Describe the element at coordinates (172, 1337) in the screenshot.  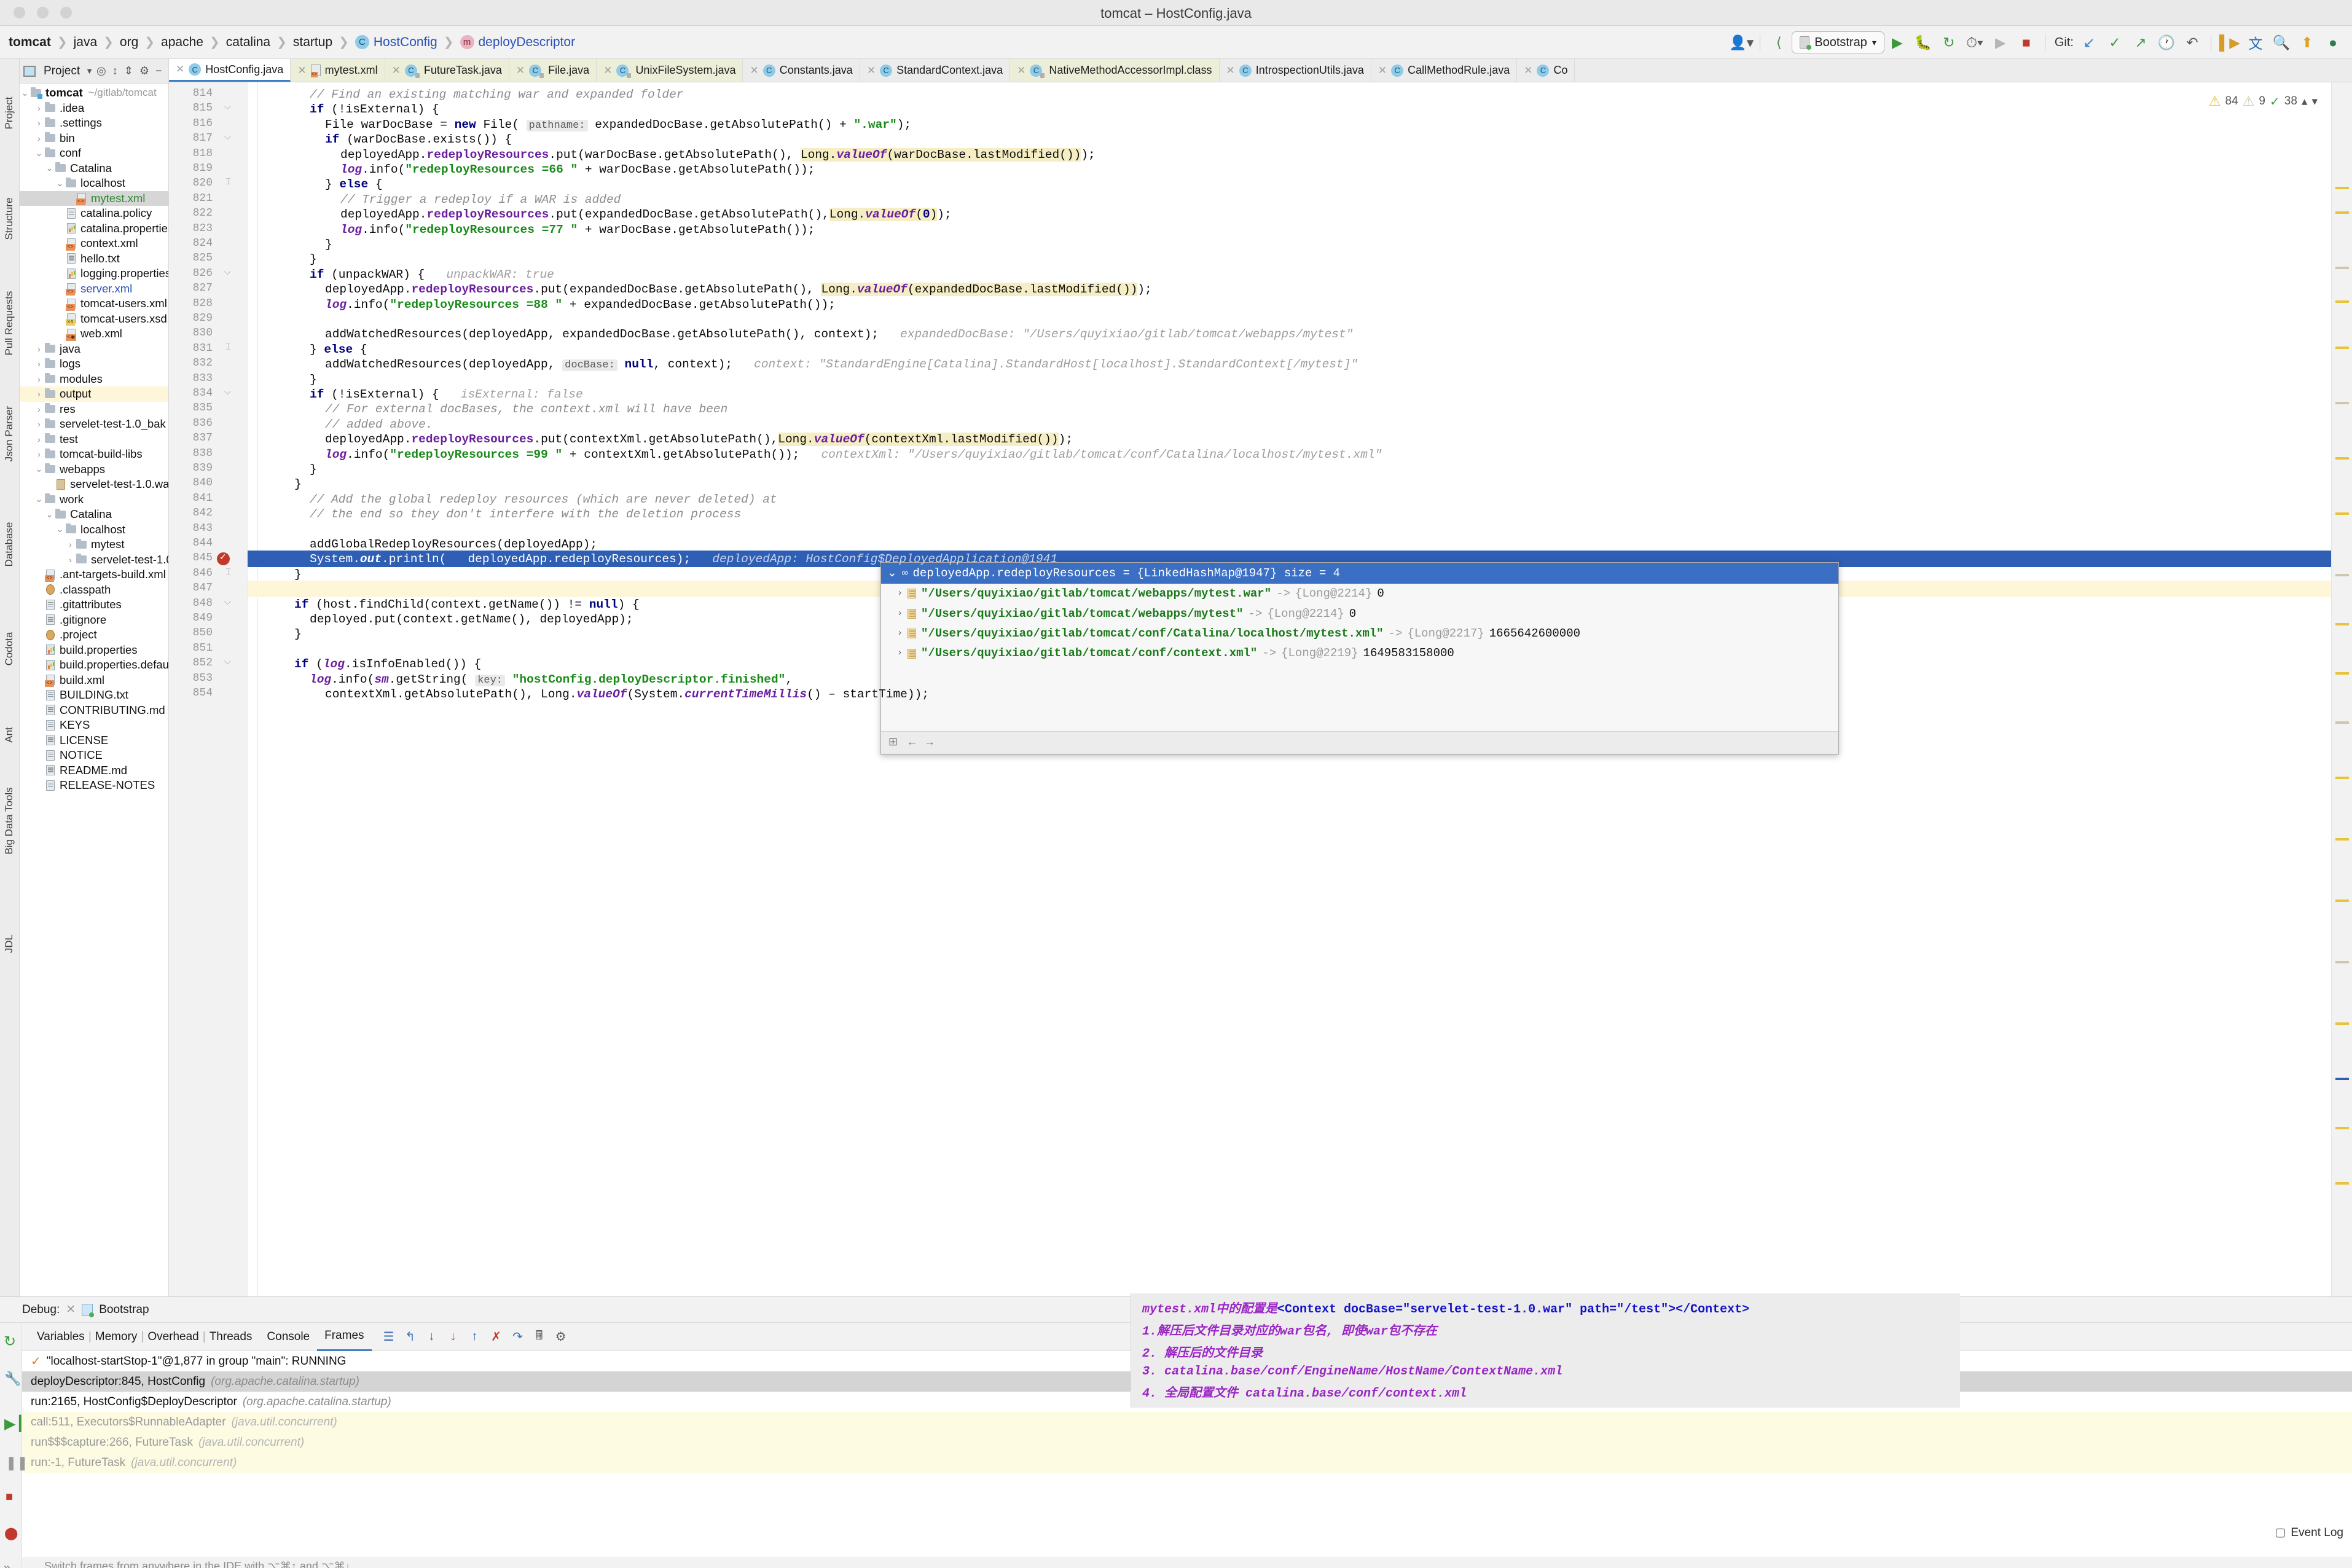
I see `tab-overhead-label: Overhead` at that location.